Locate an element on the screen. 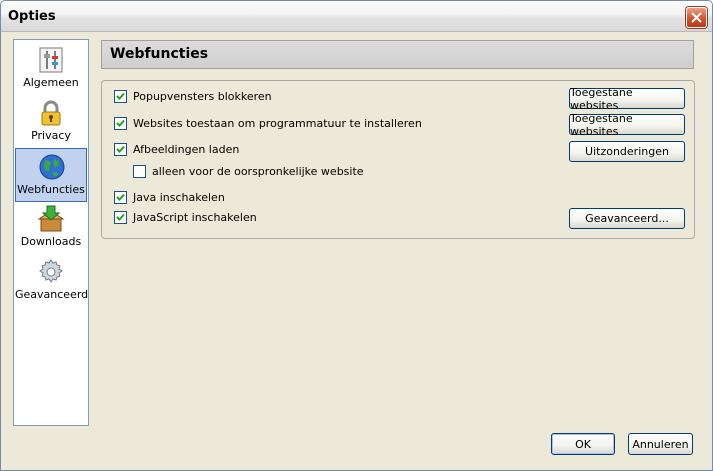  panel-title: Webfuncties is located at coordinates (159, 54).